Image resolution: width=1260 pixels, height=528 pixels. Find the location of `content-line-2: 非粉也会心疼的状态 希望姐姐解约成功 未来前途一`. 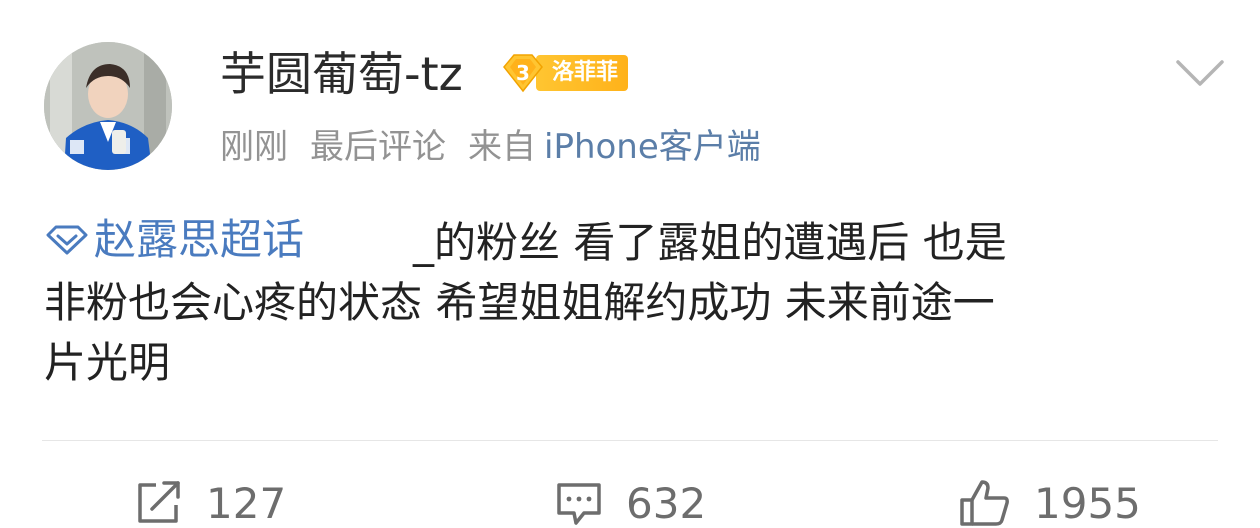

content-line-2: 非粉也会心疼的状态 希望姐姐解约成功 未来前途一 is located at coordinates (519, 302).